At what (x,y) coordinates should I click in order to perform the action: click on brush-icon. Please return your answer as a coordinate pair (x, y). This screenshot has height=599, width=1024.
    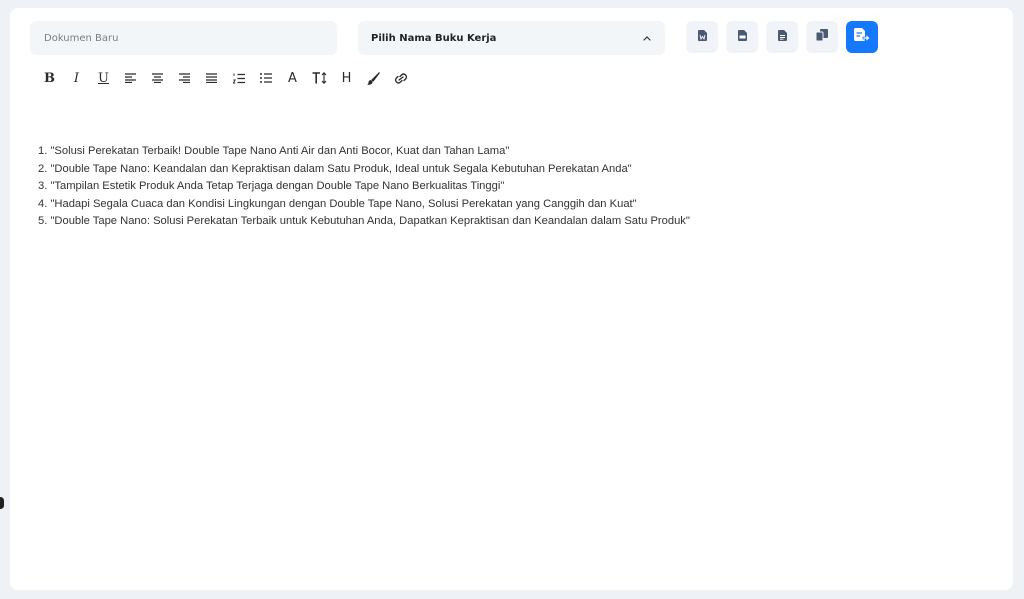
    Looking at the image, I should click on (373, 78).